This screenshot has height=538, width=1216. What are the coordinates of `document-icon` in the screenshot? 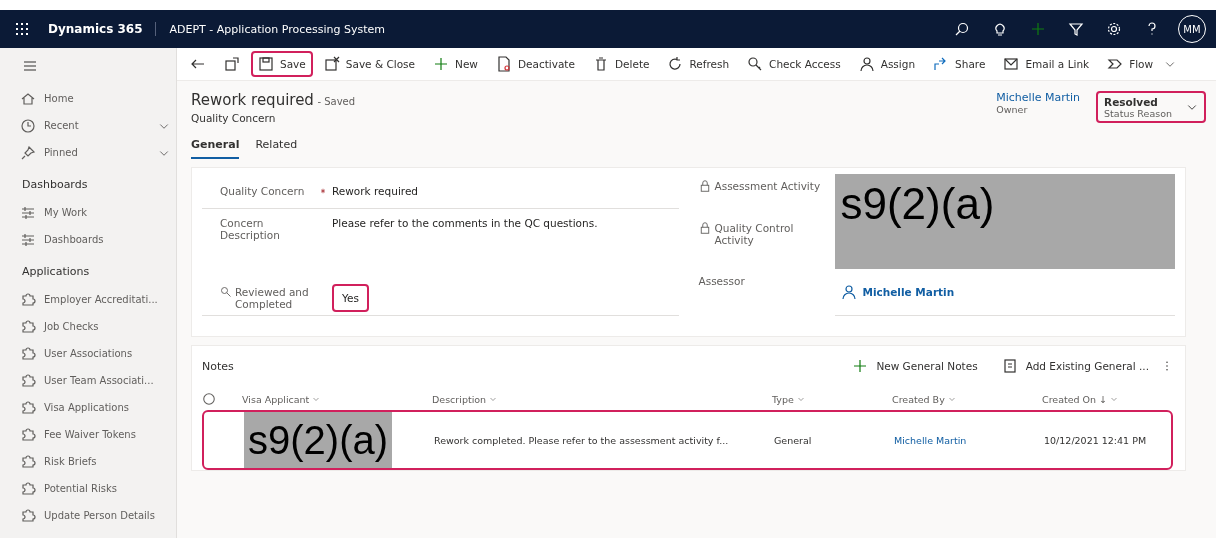 It's located at (503, 64).